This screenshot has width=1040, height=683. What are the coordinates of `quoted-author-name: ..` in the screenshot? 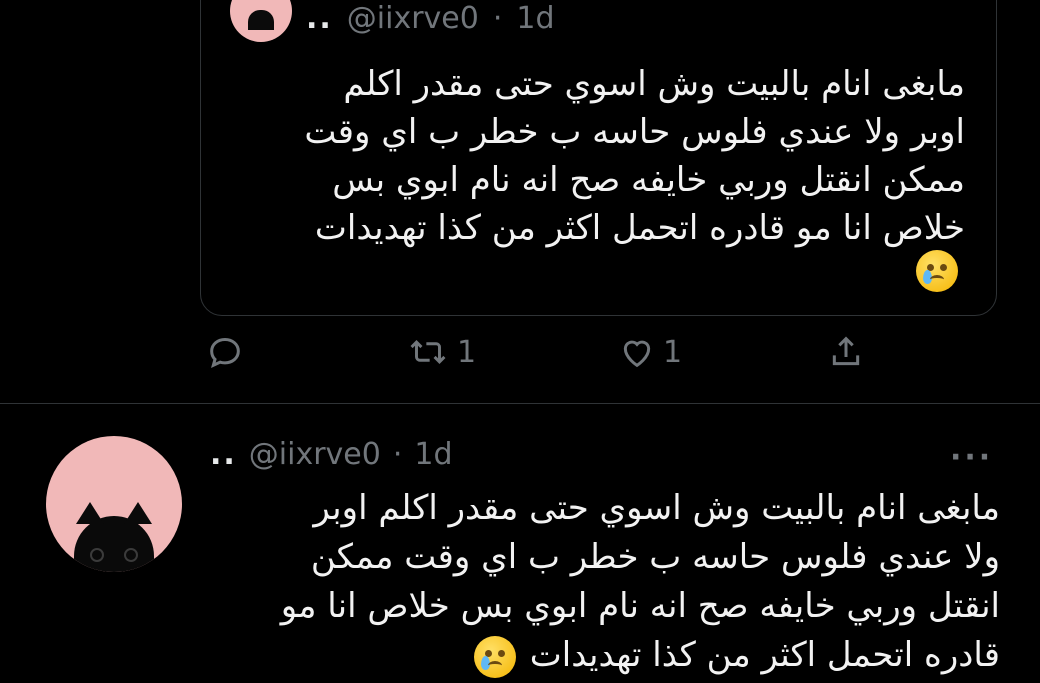 It's located at (319, 18).